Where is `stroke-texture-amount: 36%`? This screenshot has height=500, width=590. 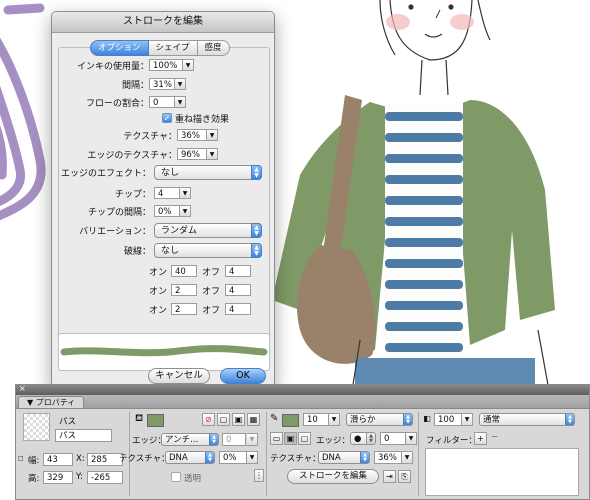 stroke-texture-amount: 36% is located at coordinates (388, 457).